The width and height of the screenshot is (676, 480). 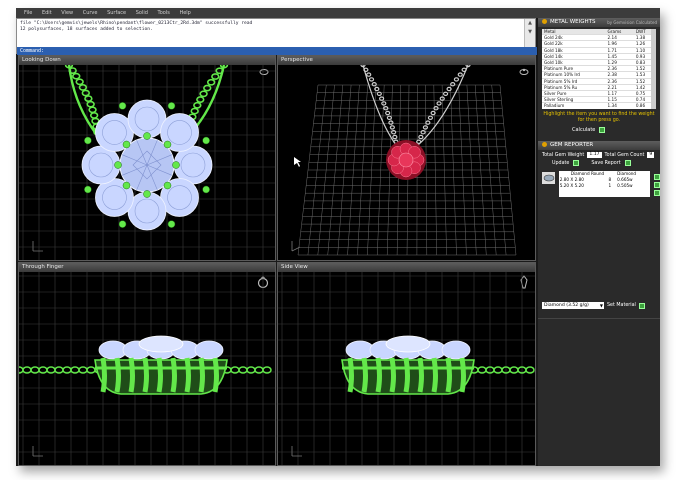 What do you see at coordinates (621, 305) in the screenshot?
I see `set-material-label: Set Material` at bounding box center [621, 305].